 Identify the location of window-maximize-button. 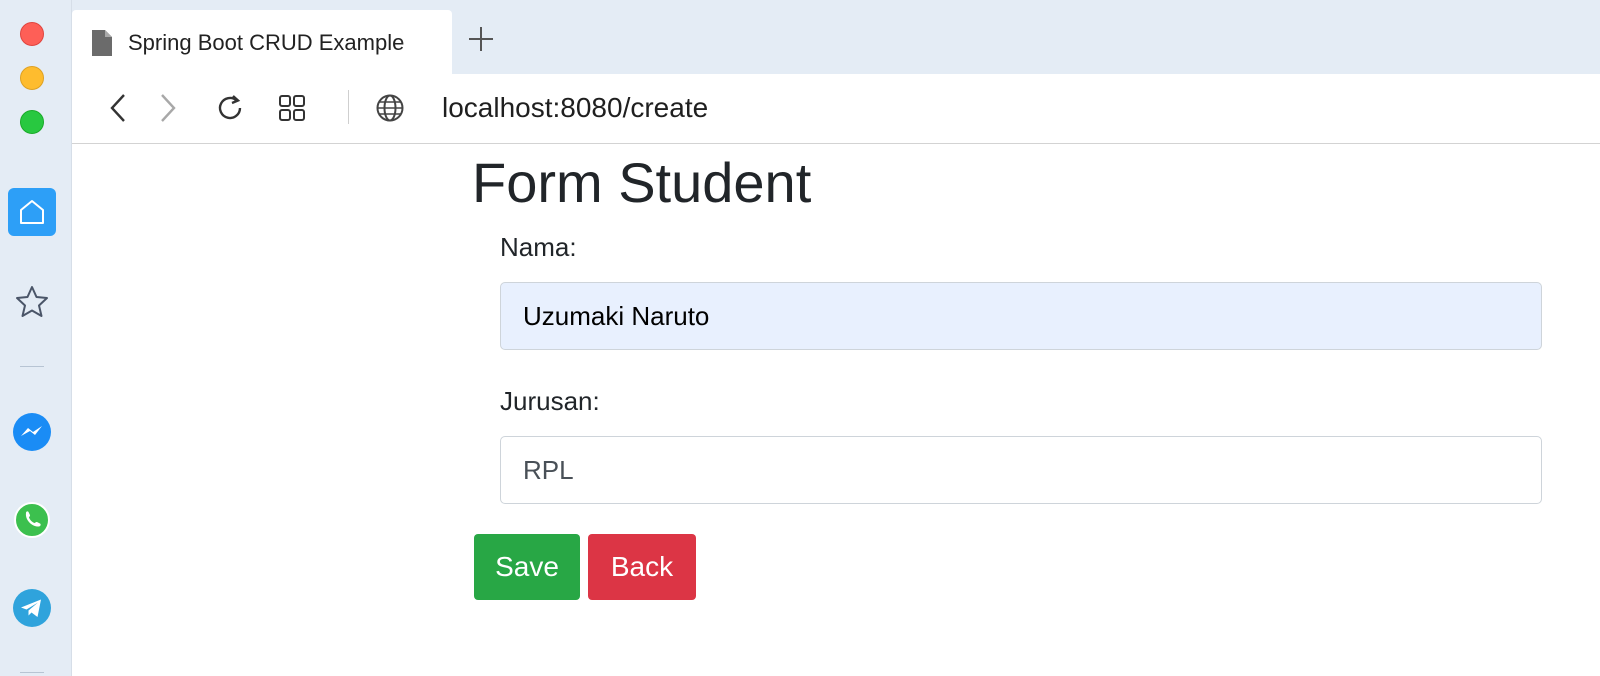
(32, 122).